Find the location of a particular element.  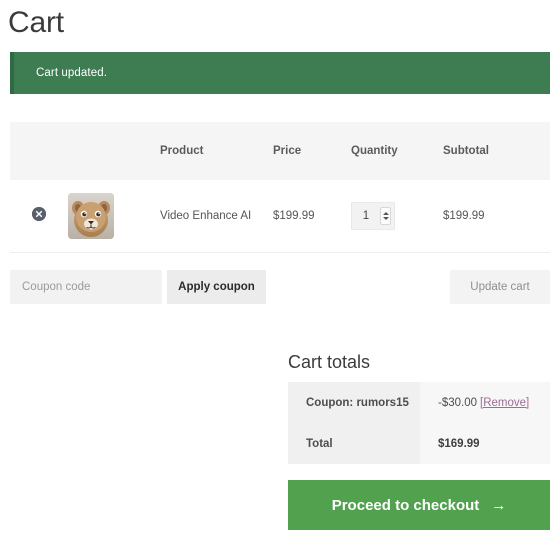

update-cart-button: Update cart is located at coordinates (500, 287).